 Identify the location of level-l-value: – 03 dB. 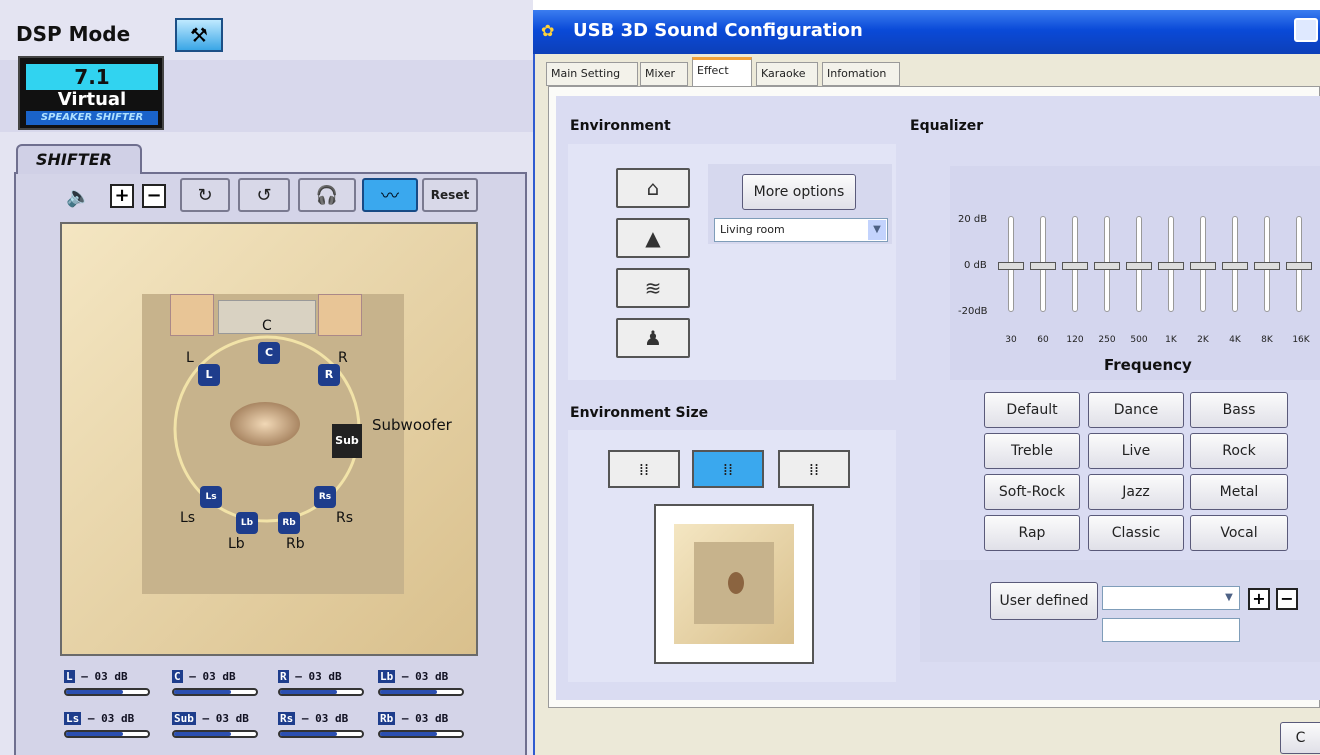
(104, 676).